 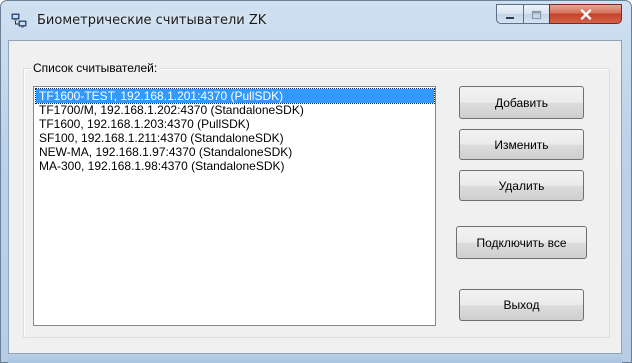 What do you see at coordinates (95, 68) in the screenshot?
I see `readers-group-label: Список считывателей:` at bounding box center [95, 68].